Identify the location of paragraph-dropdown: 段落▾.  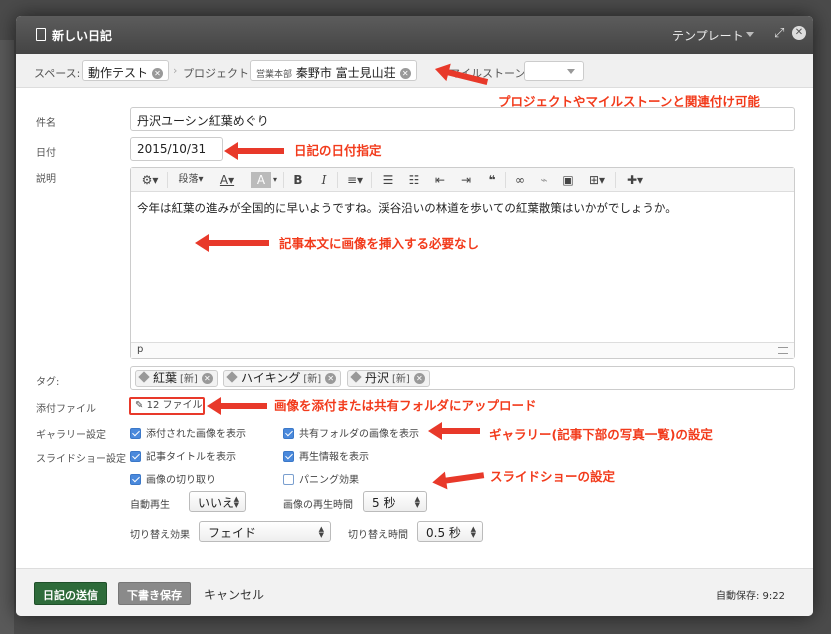
(191, 180).